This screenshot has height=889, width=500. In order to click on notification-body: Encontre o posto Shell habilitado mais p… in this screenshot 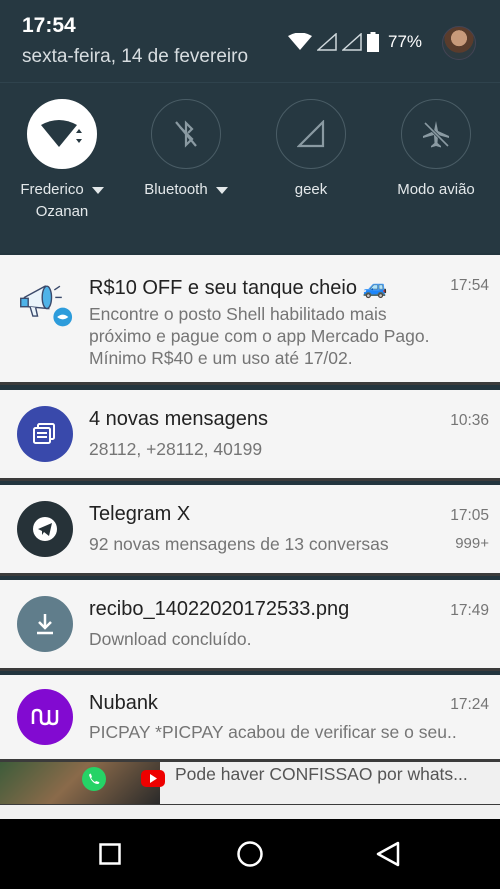, I will do `click(259, 336)`.